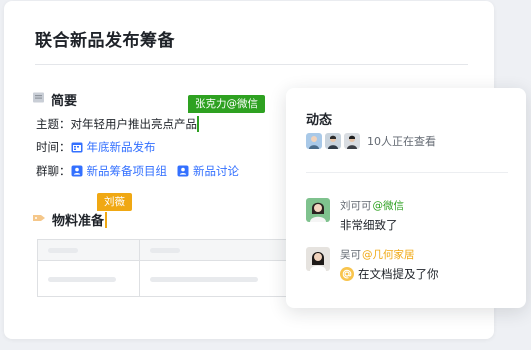 The image size is (531, 350). I want to click on calendar-link: 年底新品发布, so click(113, 147).